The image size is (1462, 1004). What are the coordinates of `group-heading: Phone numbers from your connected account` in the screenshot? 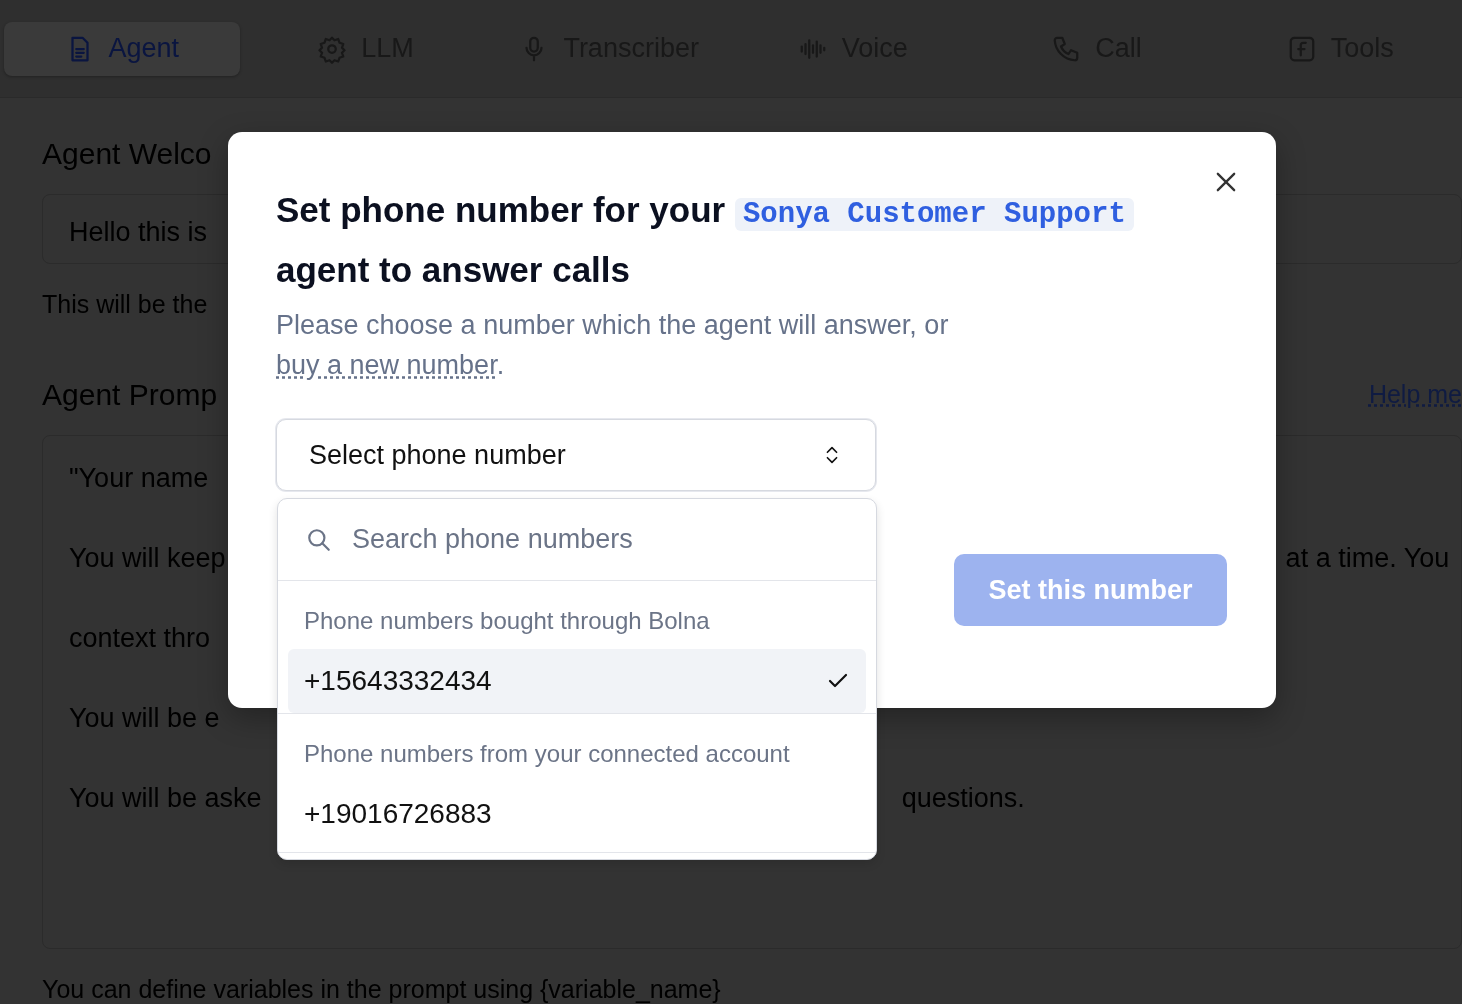 It's located at (547, 754).